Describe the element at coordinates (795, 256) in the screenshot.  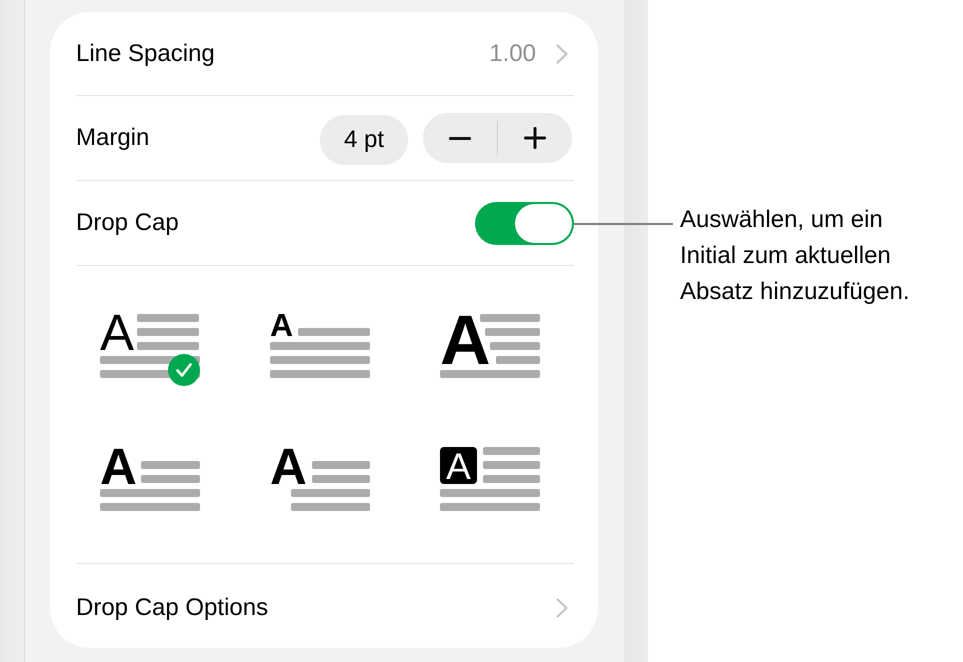
I see `callout-text: Auswählen, um ein Initial zum aktuellen Absatz hinzuzufügen.` at that location.